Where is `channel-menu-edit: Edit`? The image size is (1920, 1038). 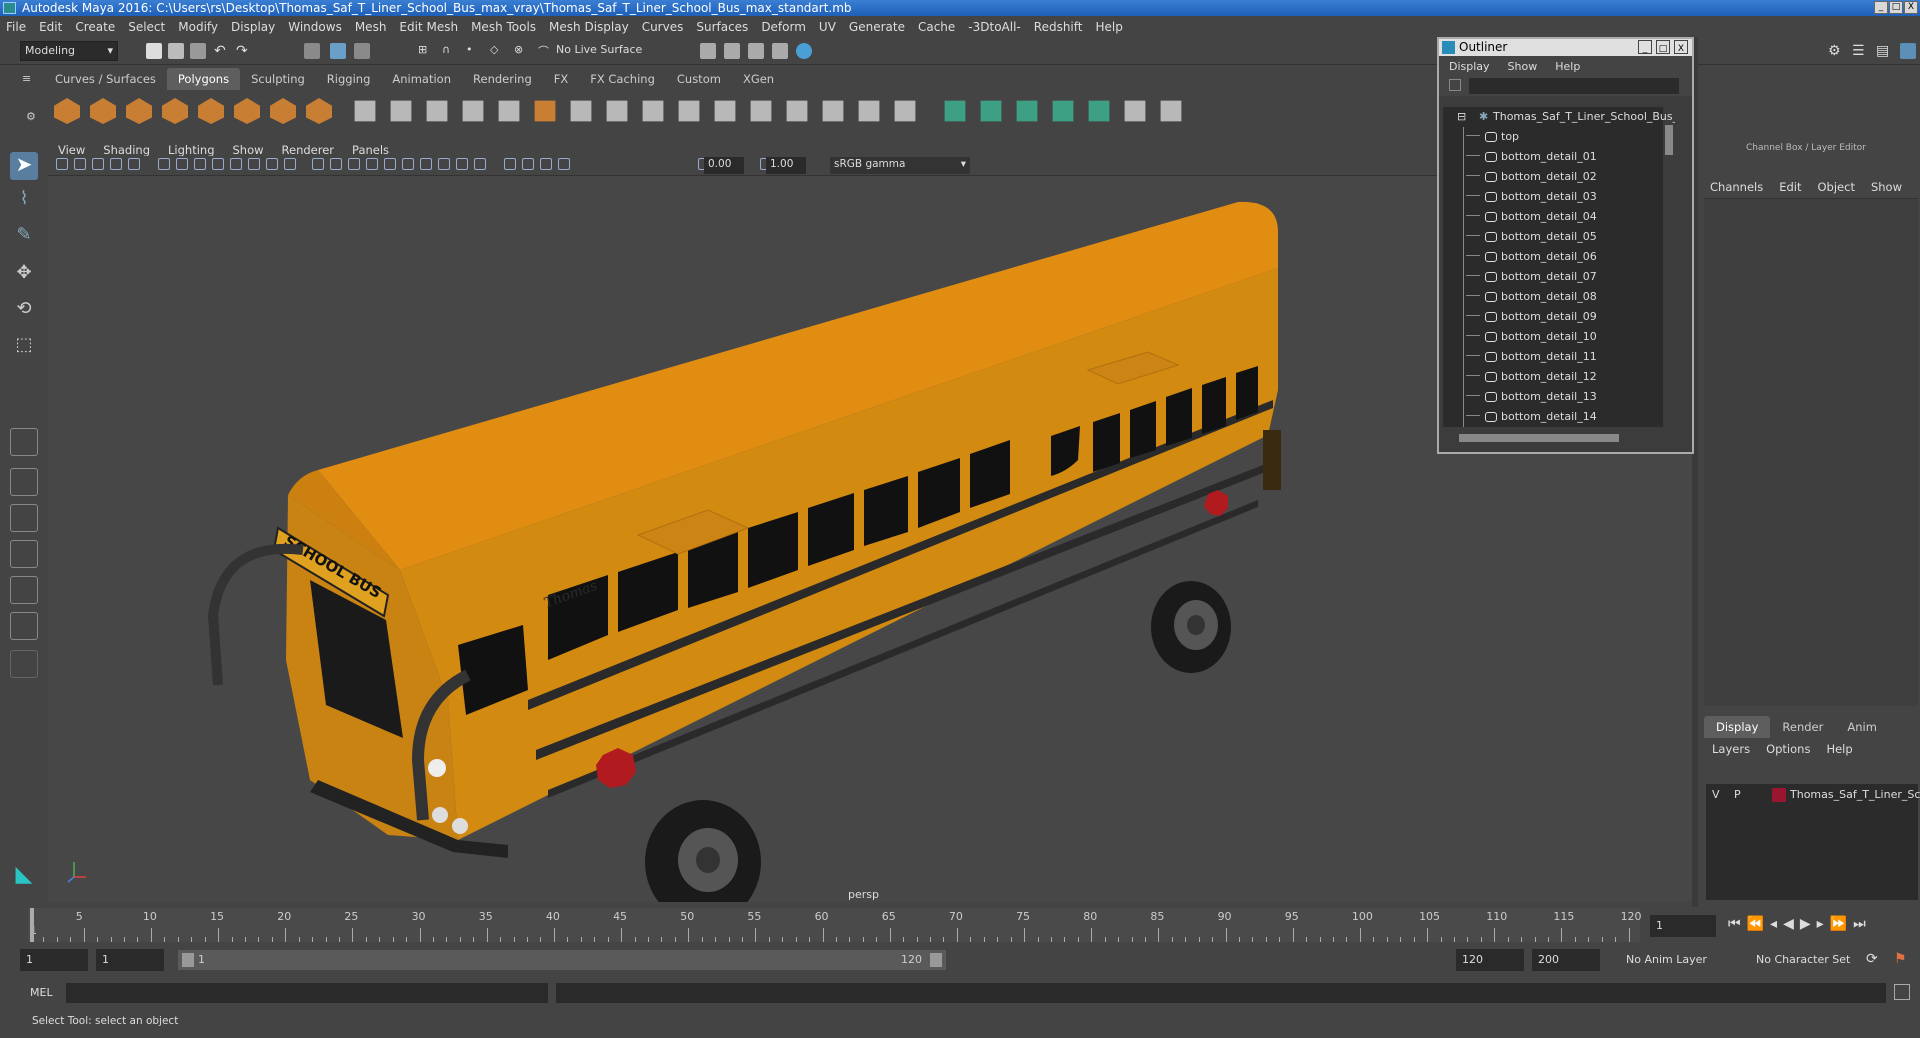
channel-menu-edit: Edit is located at coordinates (1790, 187).